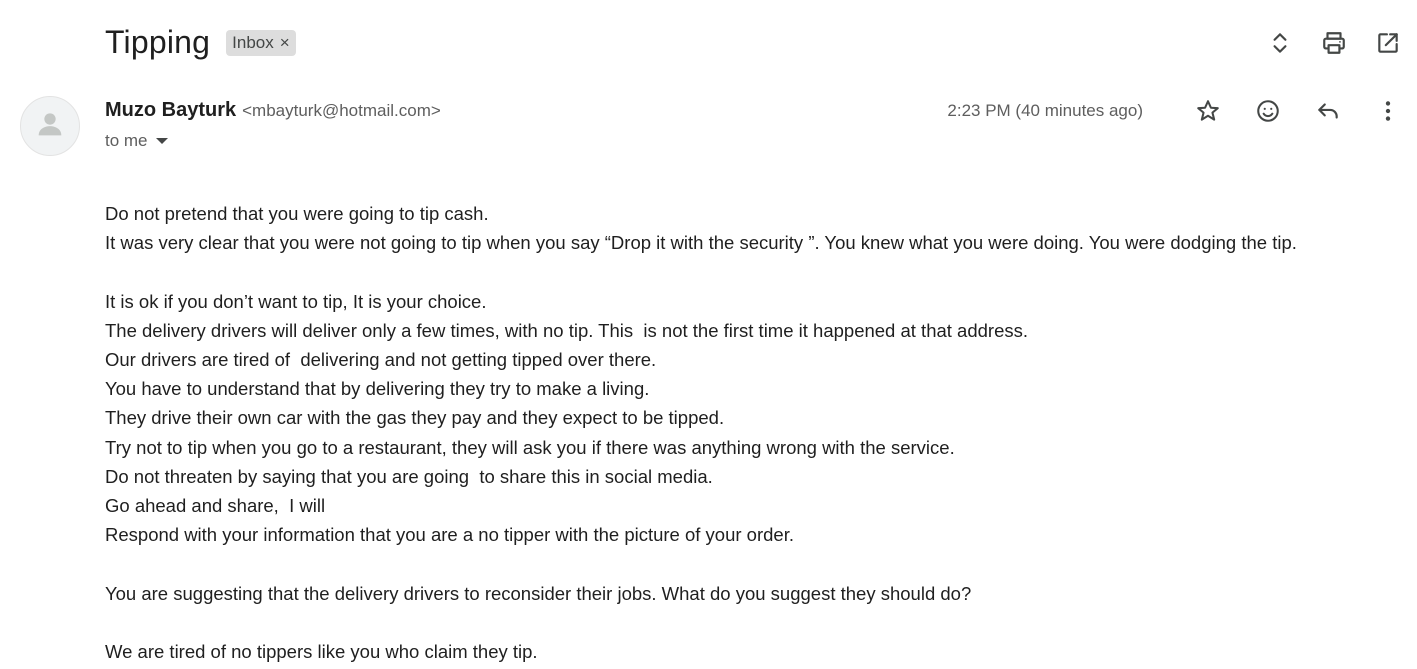 This screenshot has height=669, width=1417. What do you see at coordinates (341, 110) in the screenshot?
I see `sender-email: <mbayturk@hotmail.com>` at bounding box center [341, 110].